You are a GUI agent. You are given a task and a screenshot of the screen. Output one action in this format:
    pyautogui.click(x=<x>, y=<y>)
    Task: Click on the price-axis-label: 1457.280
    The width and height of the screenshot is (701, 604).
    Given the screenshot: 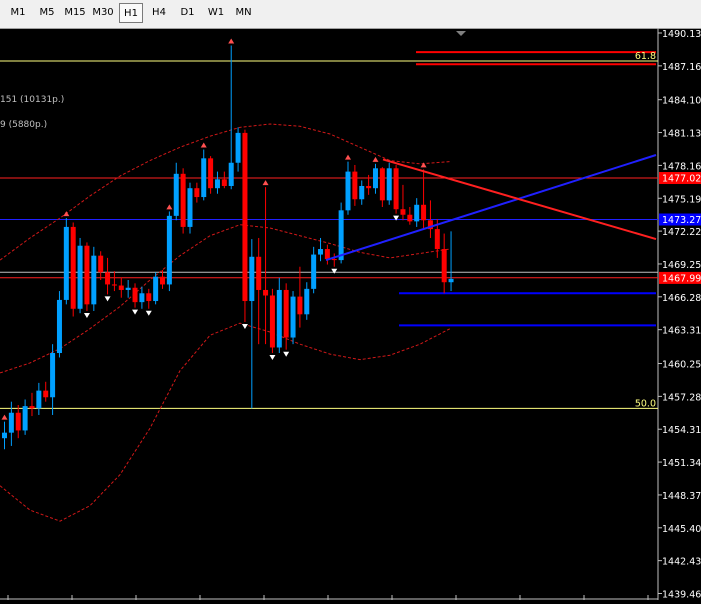 What is the action you would take?
    pyautogui.click(x=681, y=397)
    